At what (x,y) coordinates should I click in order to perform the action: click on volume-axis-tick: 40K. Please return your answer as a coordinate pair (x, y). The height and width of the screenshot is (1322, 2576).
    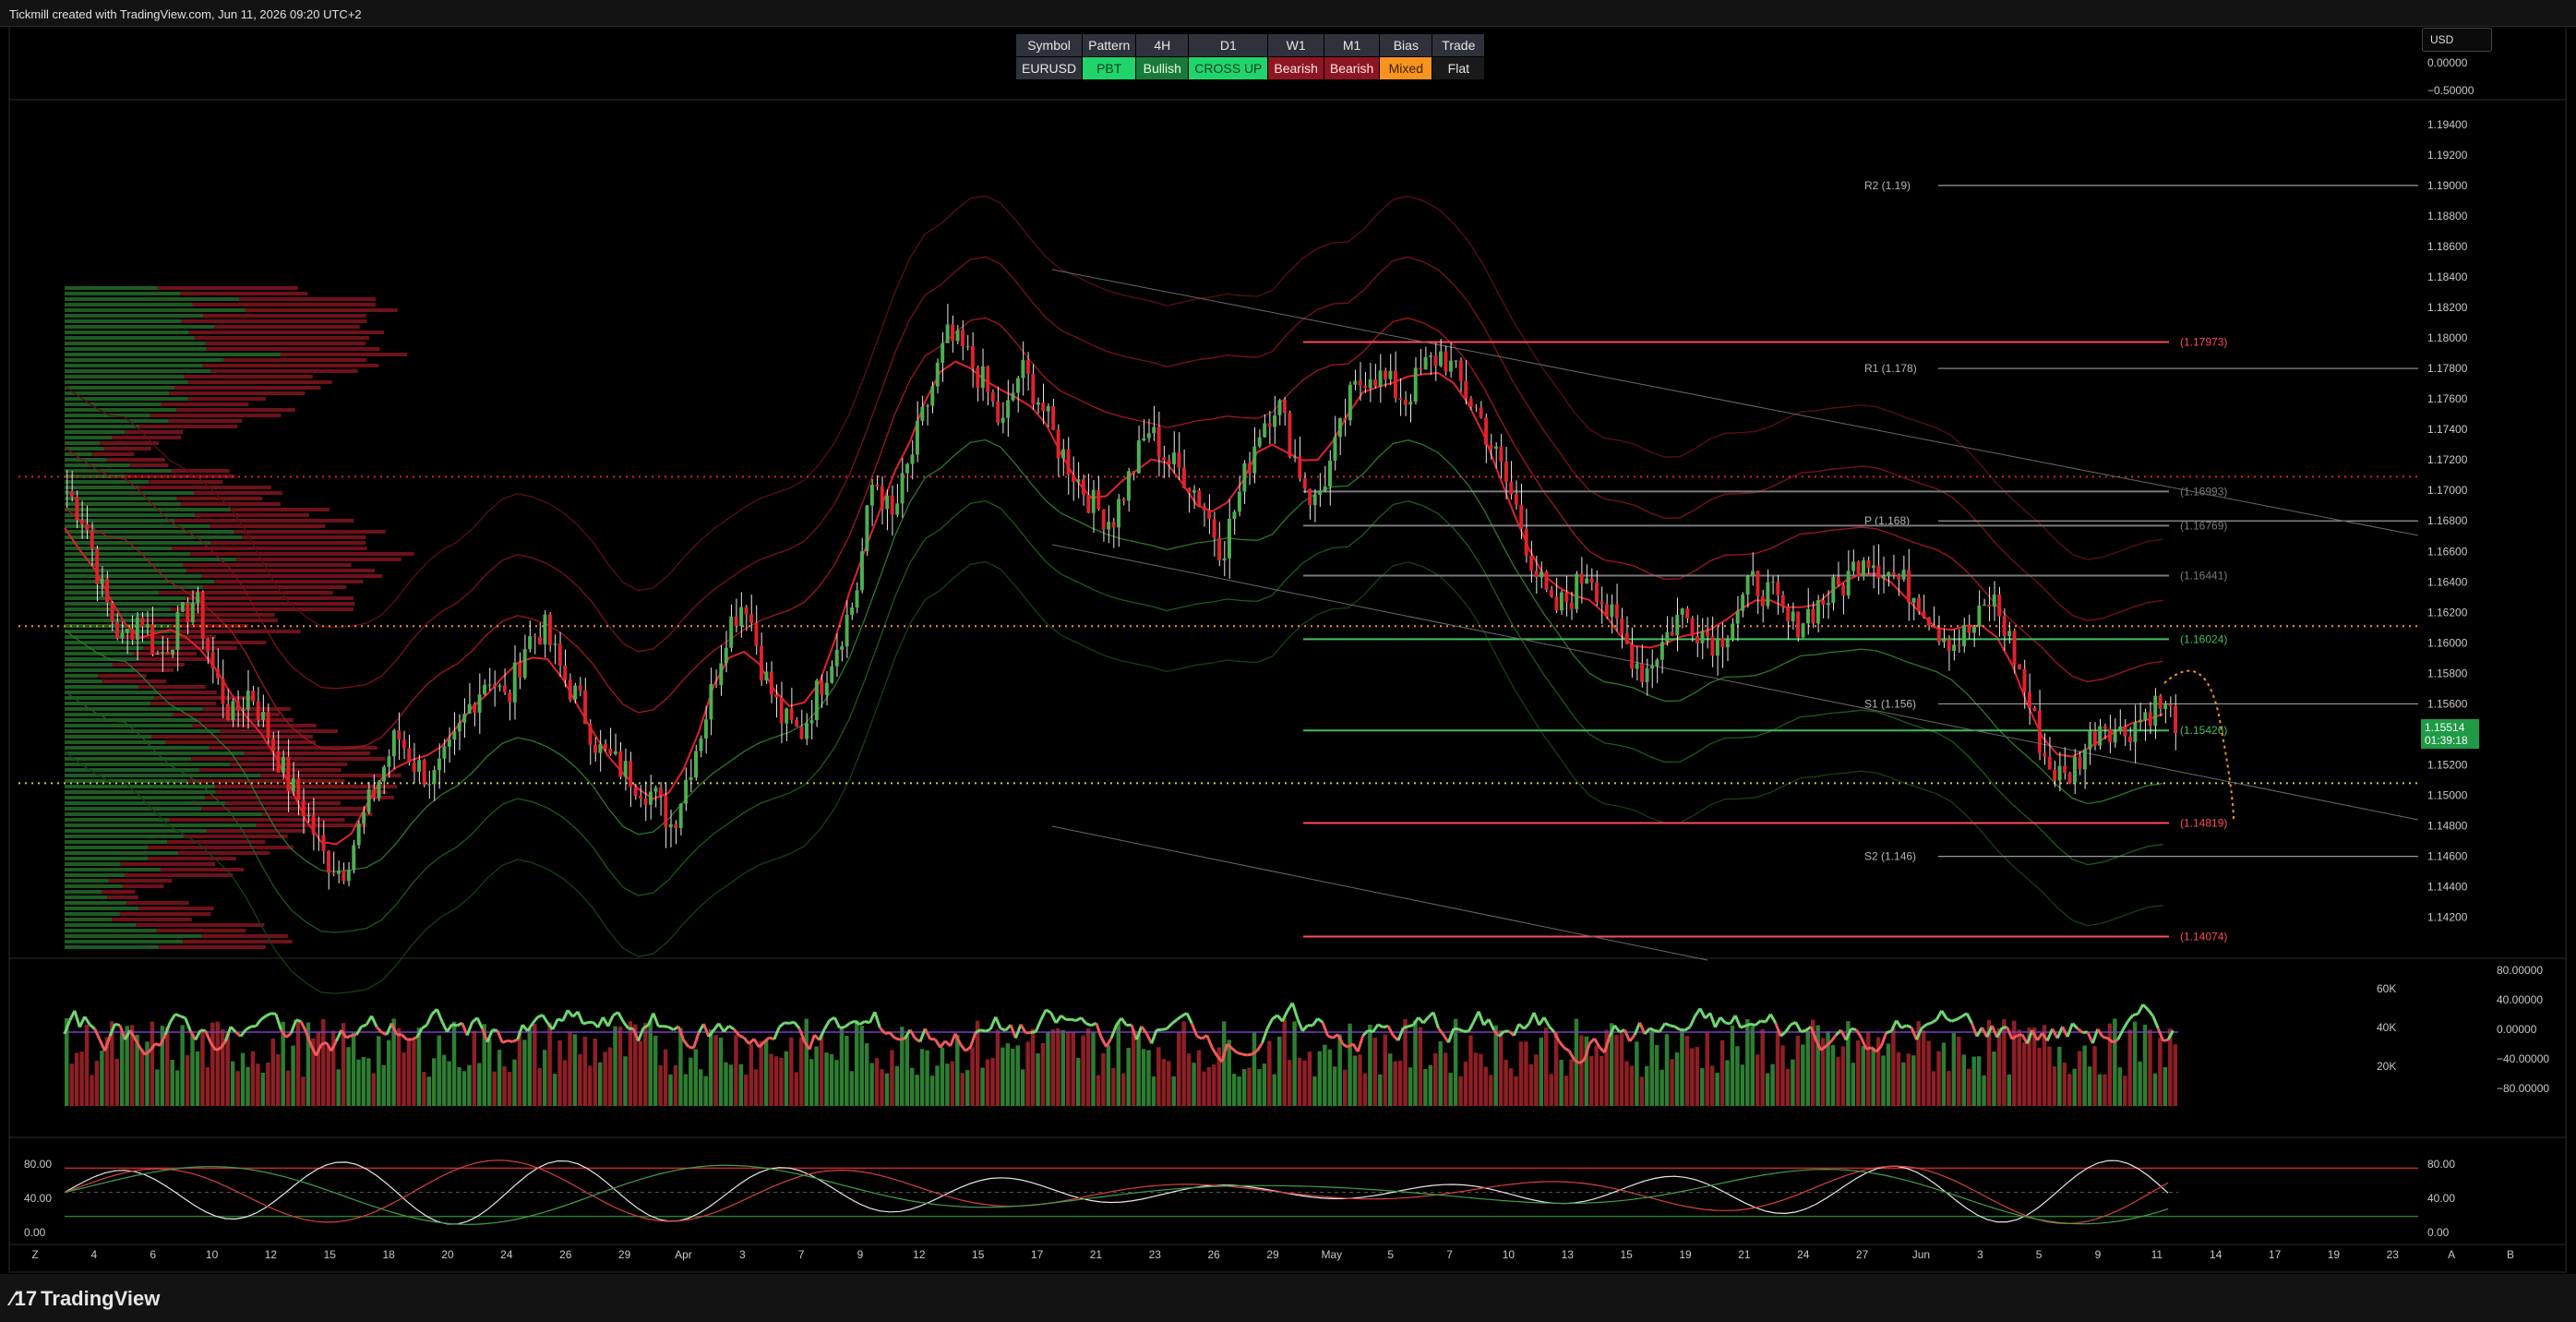
    Looking at the image, I should click on (2387, 1027).